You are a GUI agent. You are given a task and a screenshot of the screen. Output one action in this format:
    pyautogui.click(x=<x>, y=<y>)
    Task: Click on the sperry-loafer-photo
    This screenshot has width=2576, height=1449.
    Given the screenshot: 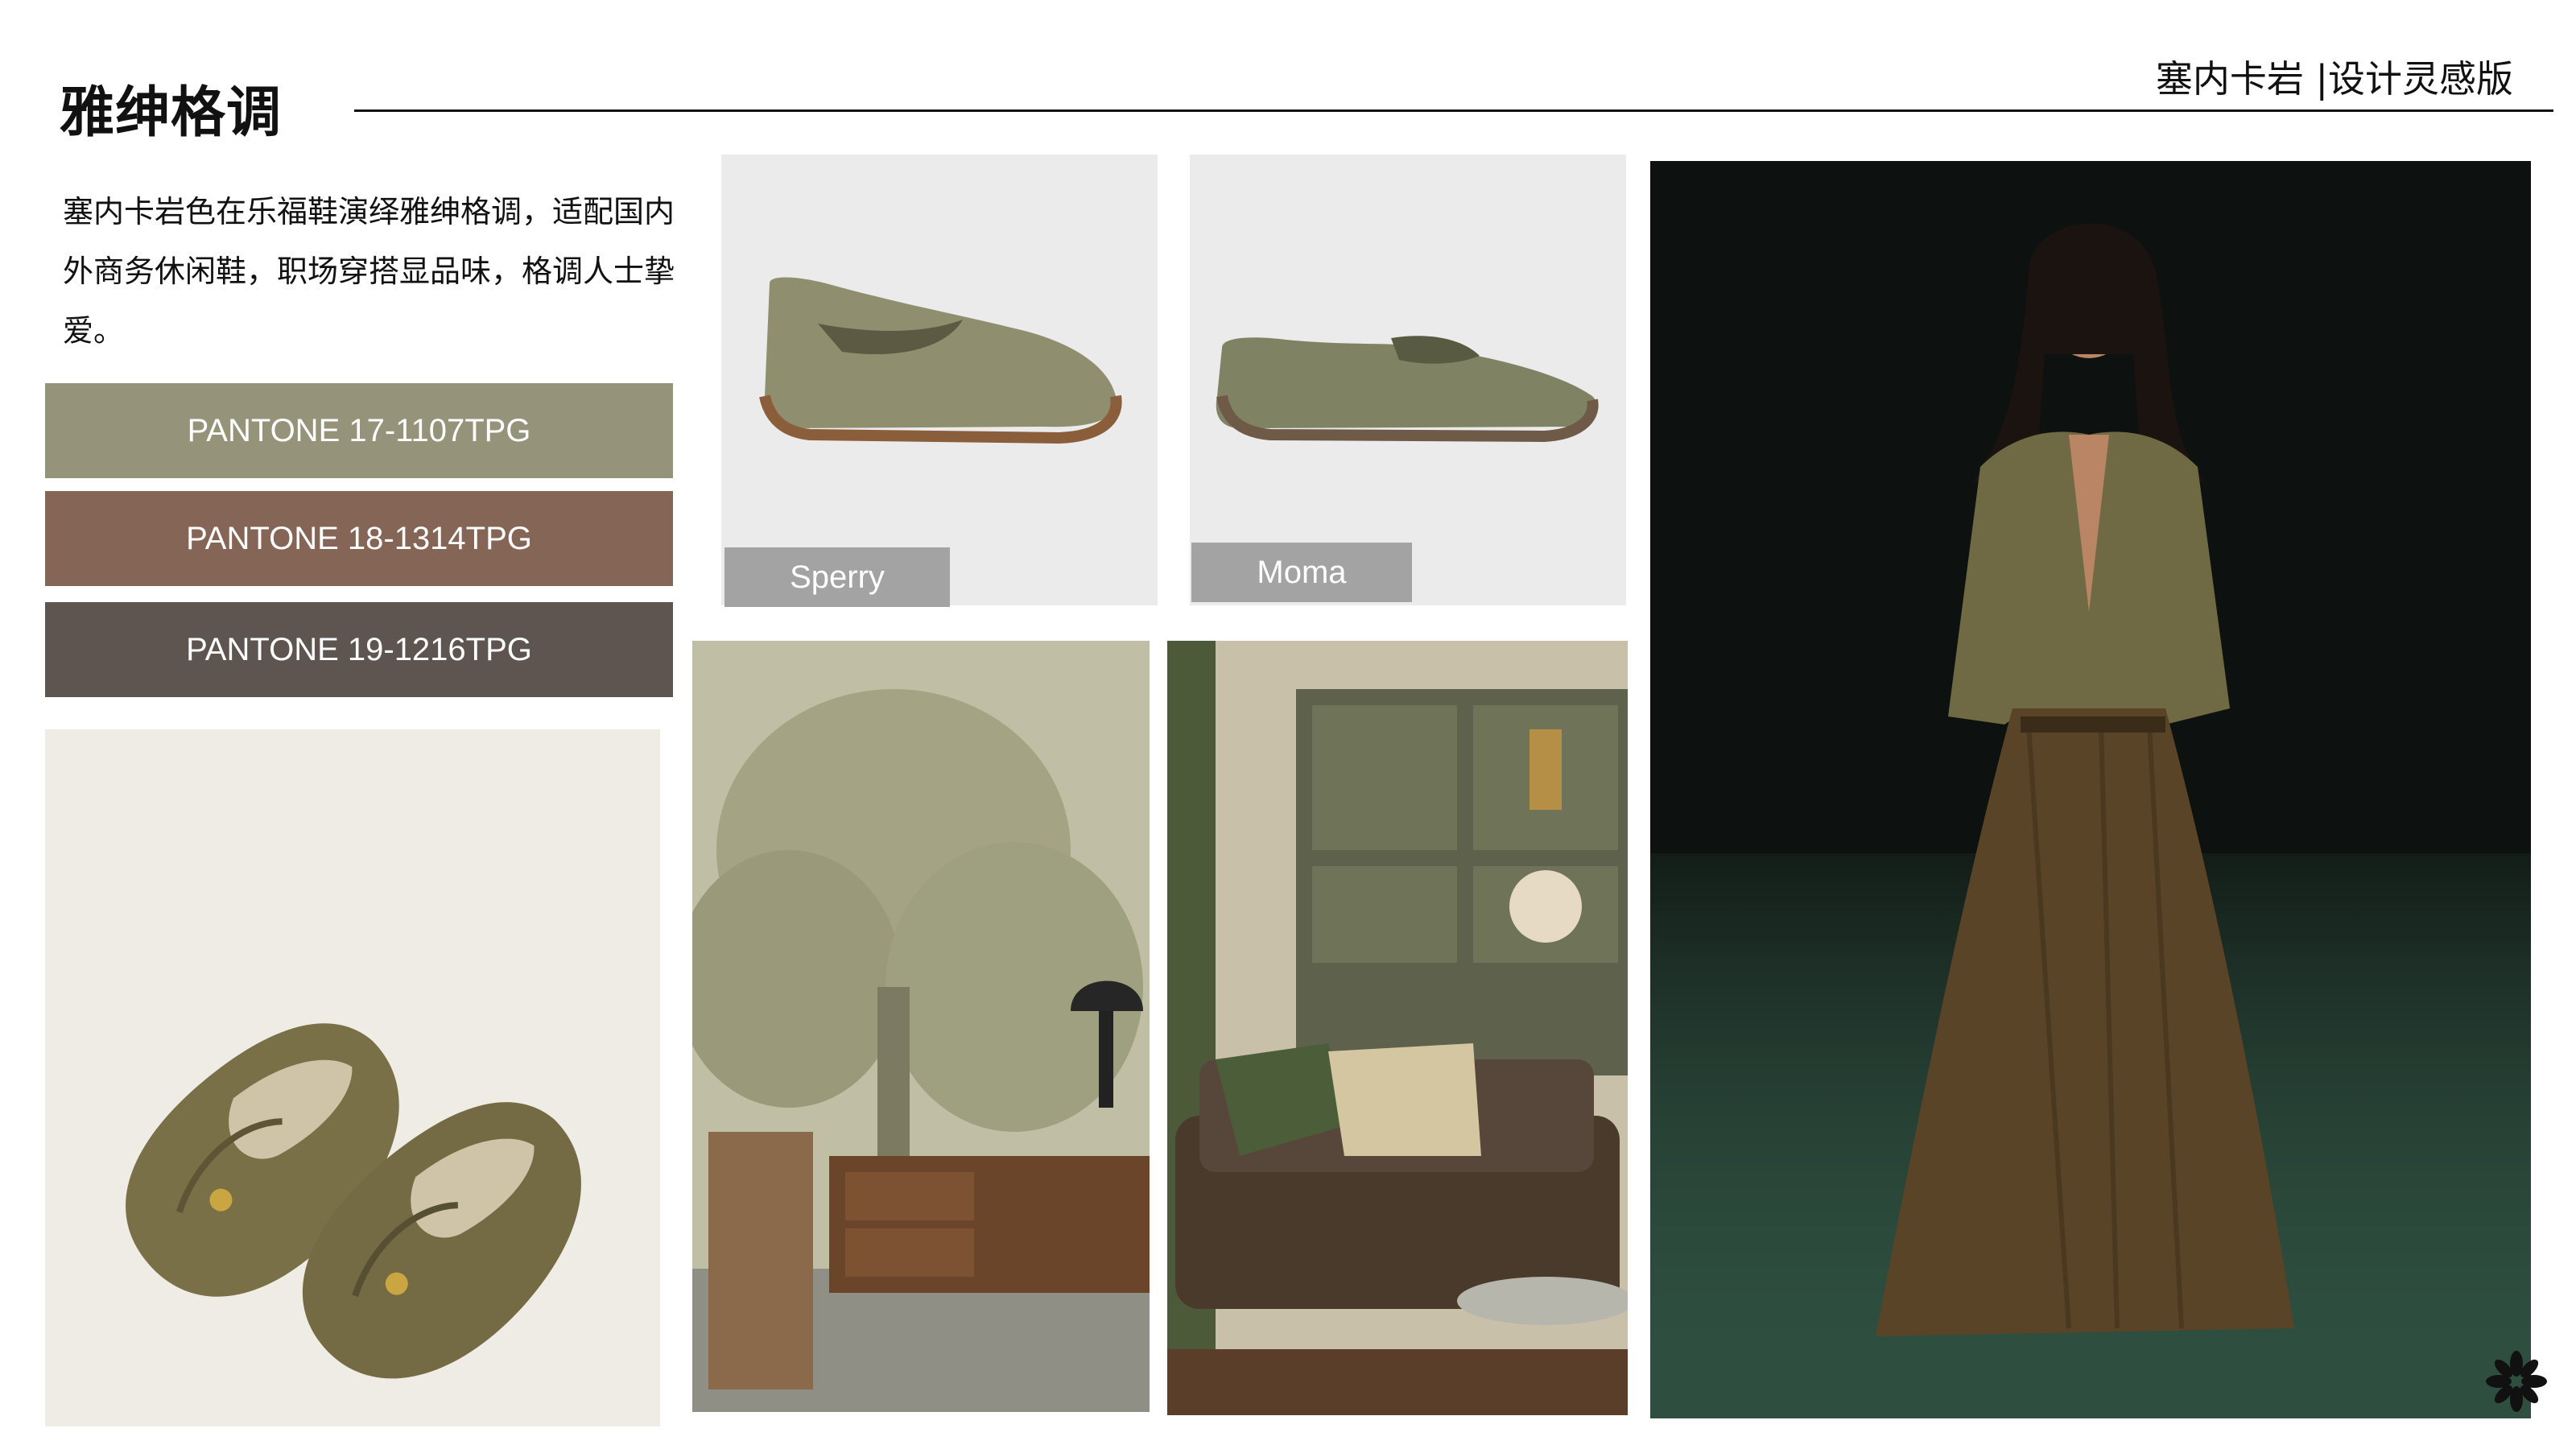 What is the action you would take?
    pyautogui.click(x=939, y=380)
    